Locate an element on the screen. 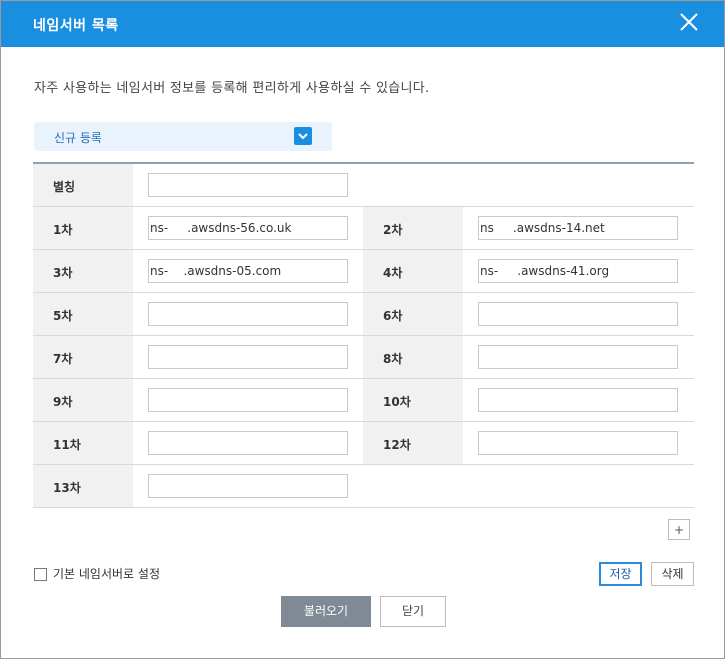 This screenshot has height=659, width=725. alias-label: 별칭 is located at coordinates (64, 187).